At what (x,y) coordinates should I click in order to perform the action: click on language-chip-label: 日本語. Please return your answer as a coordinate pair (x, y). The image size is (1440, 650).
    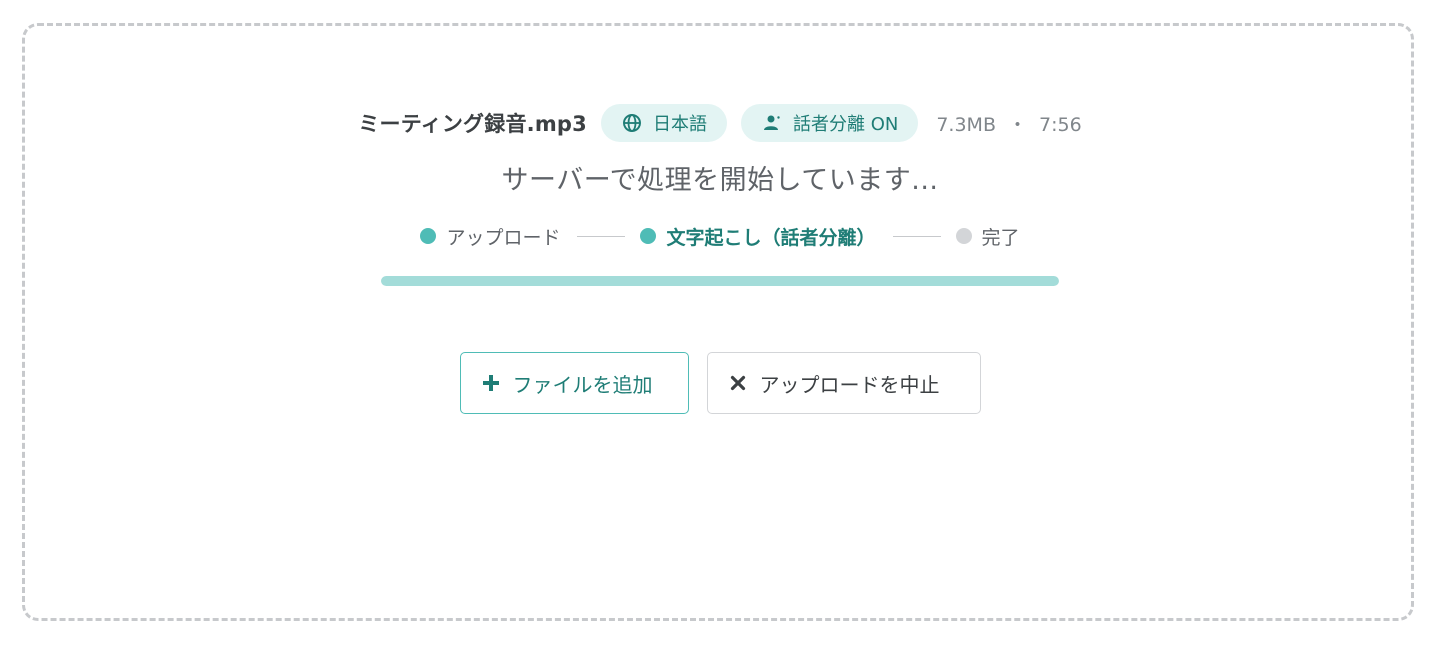
    Looking at the image, I should click on (679, 124).